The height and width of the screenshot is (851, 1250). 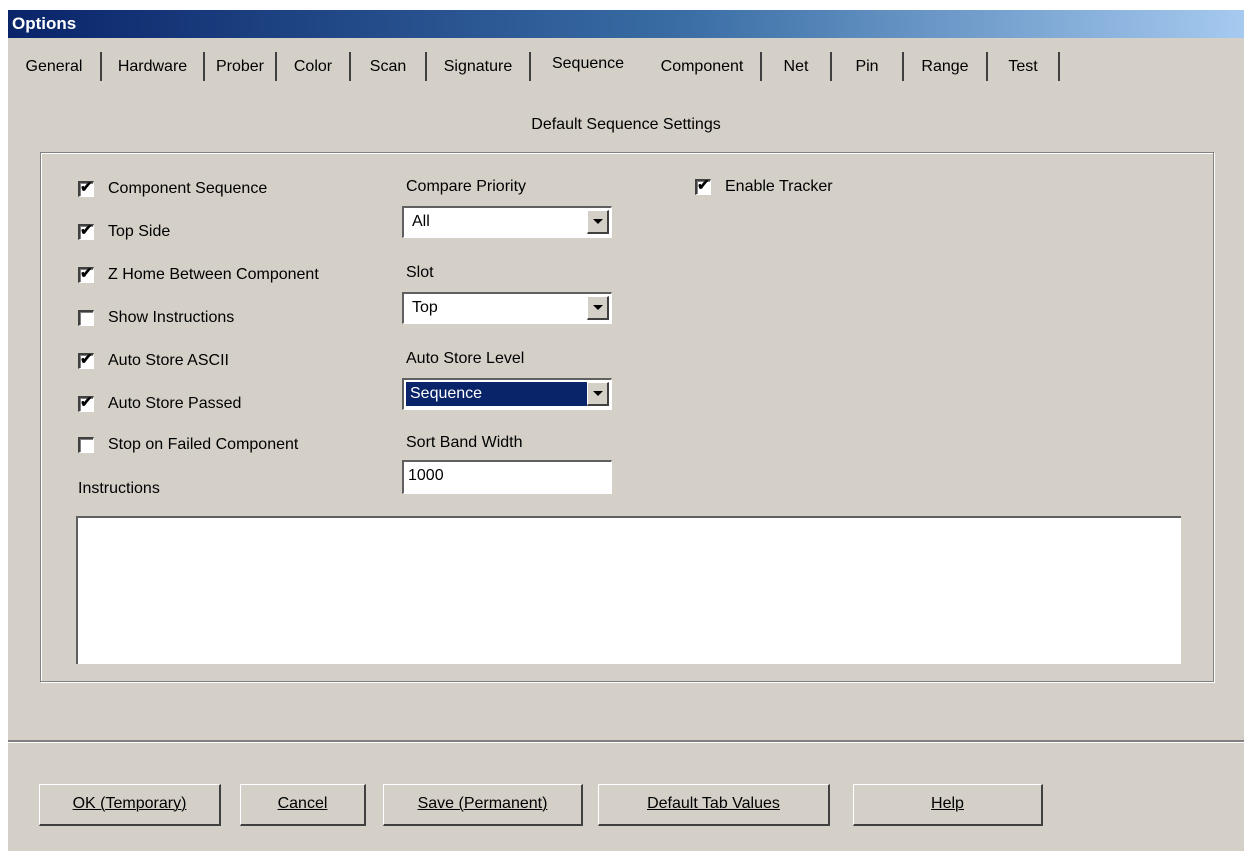 What do you see at coordinates (946, 66) in the screenshot?
I see `tab-range: Range` at bounding box center [946, 66].